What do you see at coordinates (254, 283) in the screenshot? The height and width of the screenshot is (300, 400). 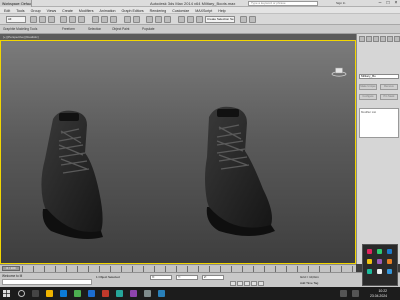 I see `next-frame-icon` at bounding box center [254, 283].